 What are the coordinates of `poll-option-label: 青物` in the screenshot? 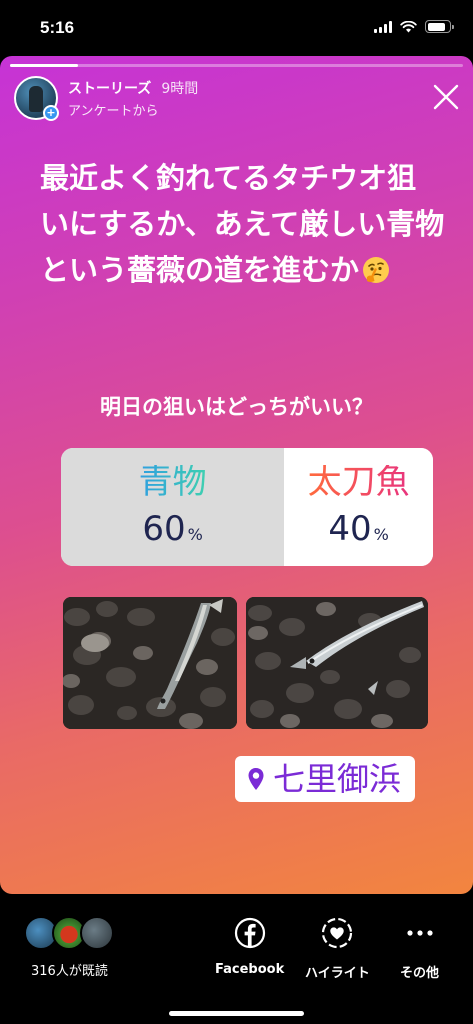 It's located at (172, 482).